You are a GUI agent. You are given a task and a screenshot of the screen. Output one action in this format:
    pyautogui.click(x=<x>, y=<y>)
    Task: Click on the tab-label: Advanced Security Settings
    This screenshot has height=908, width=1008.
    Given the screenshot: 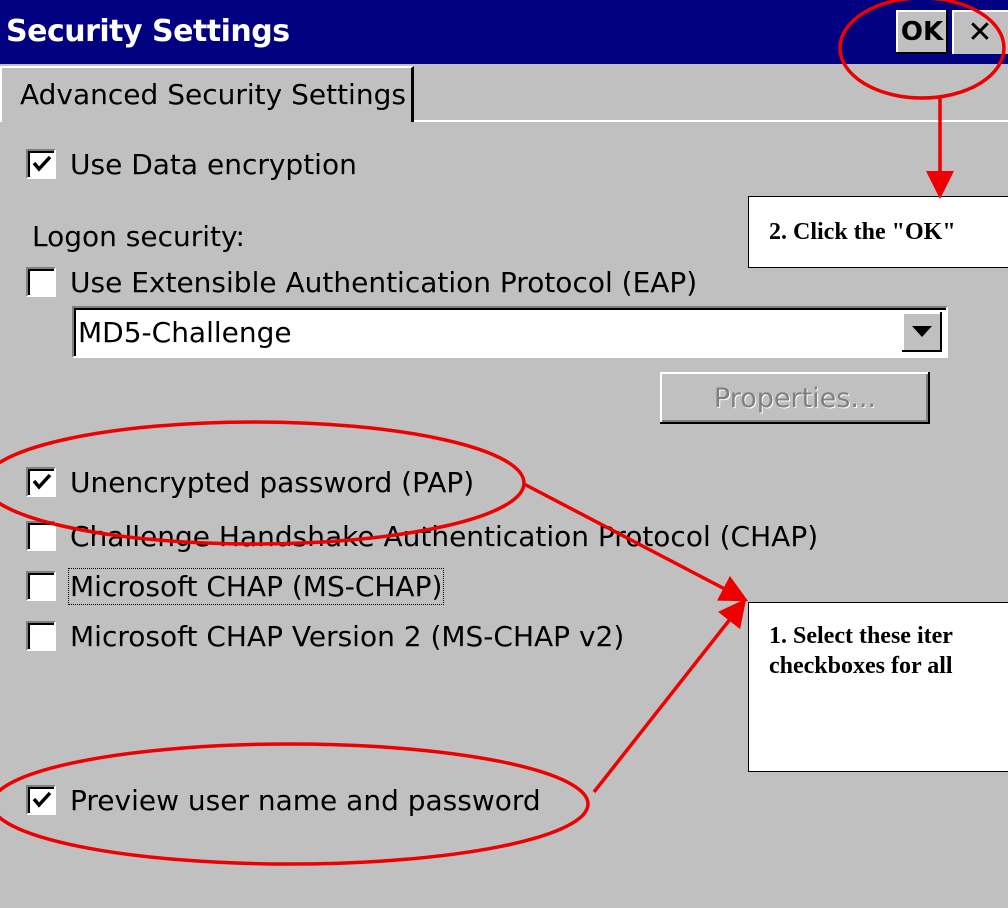 What is the action you would take?
    pyautogui.click(x=213, y=94)
    